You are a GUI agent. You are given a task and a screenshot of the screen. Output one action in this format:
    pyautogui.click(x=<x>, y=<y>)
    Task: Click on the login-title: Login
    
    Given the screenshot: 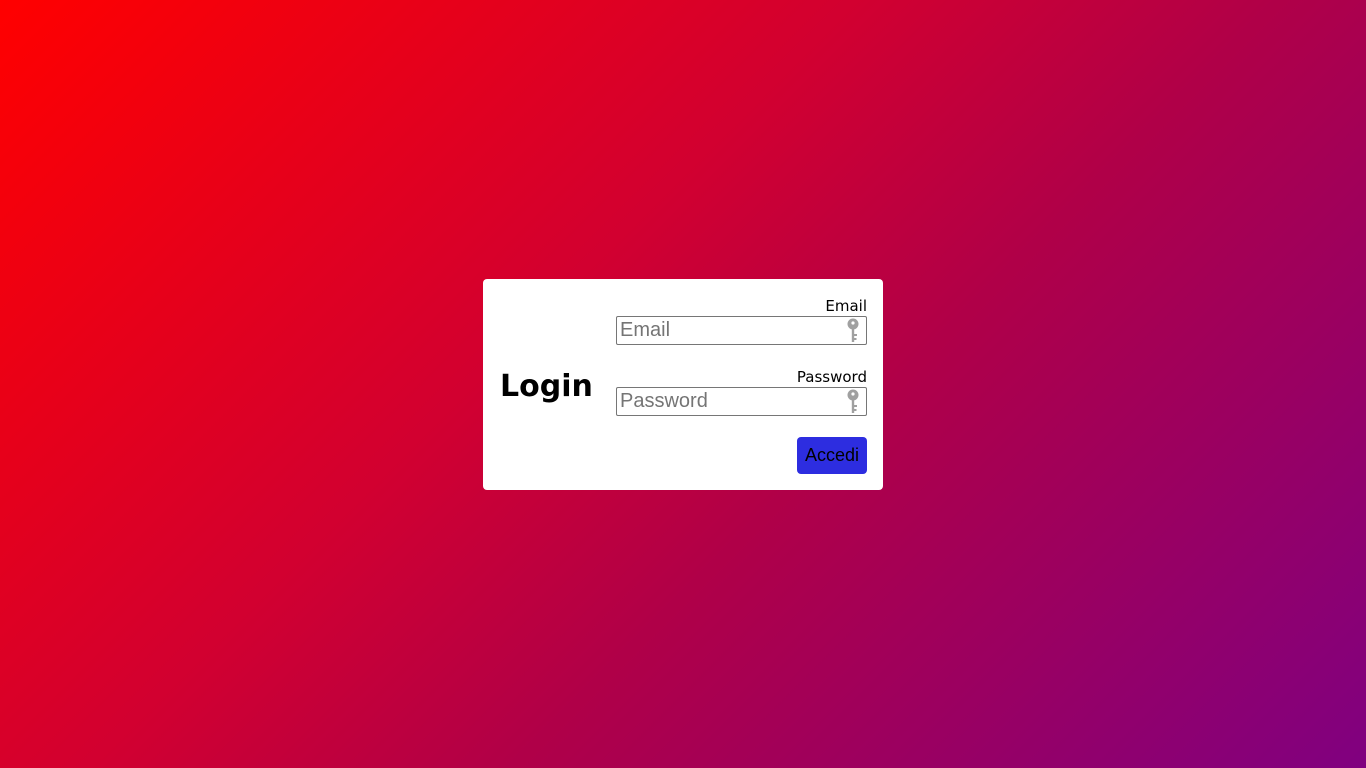 What is the action you would take?
    pyautogui.click(x=546, y=386)
    